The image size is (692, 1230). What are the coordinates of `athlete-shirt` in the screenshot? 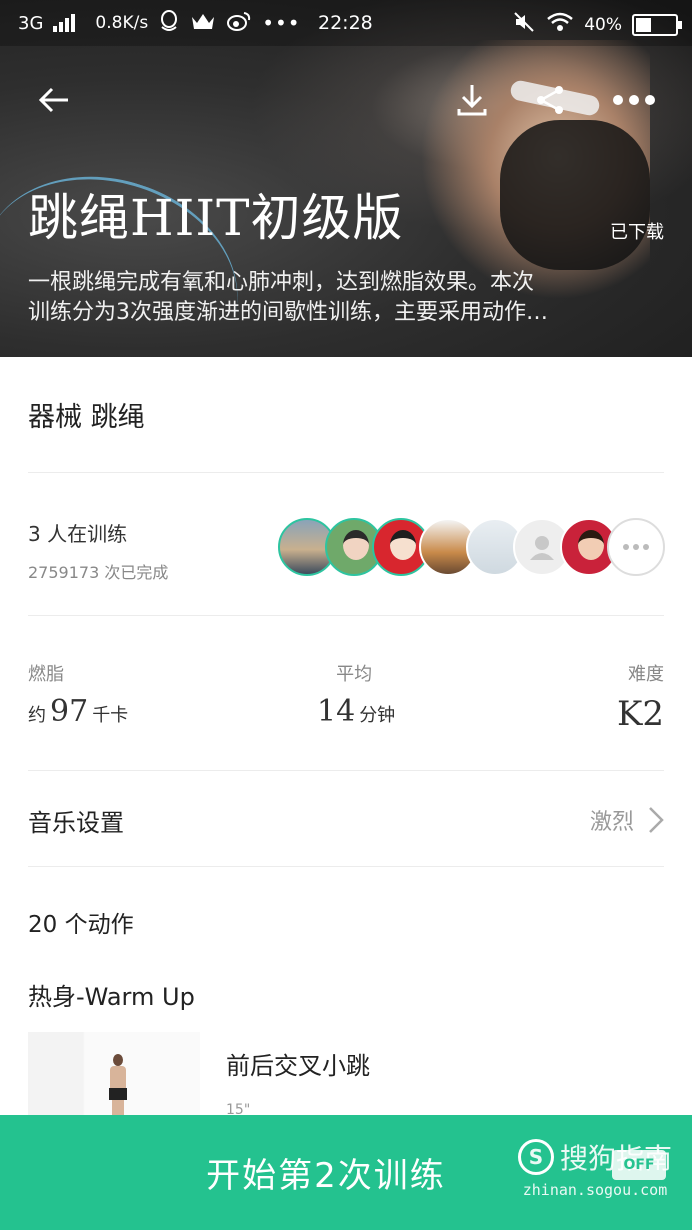 It's located at (575, 195).